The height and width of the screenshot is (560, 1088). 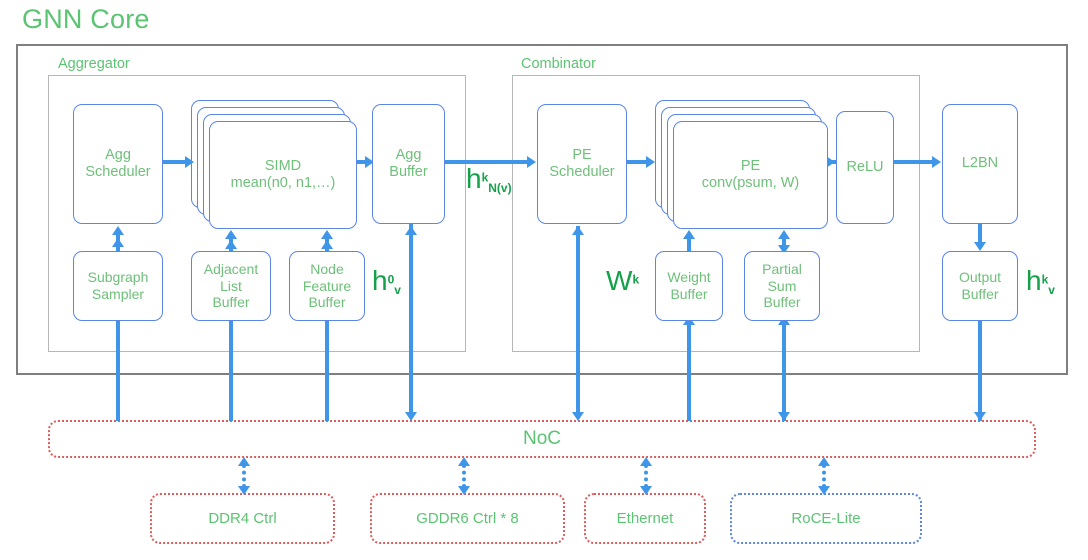 I want to click on bus-line-partial-sum-buffer, so click(x=784, y=371).